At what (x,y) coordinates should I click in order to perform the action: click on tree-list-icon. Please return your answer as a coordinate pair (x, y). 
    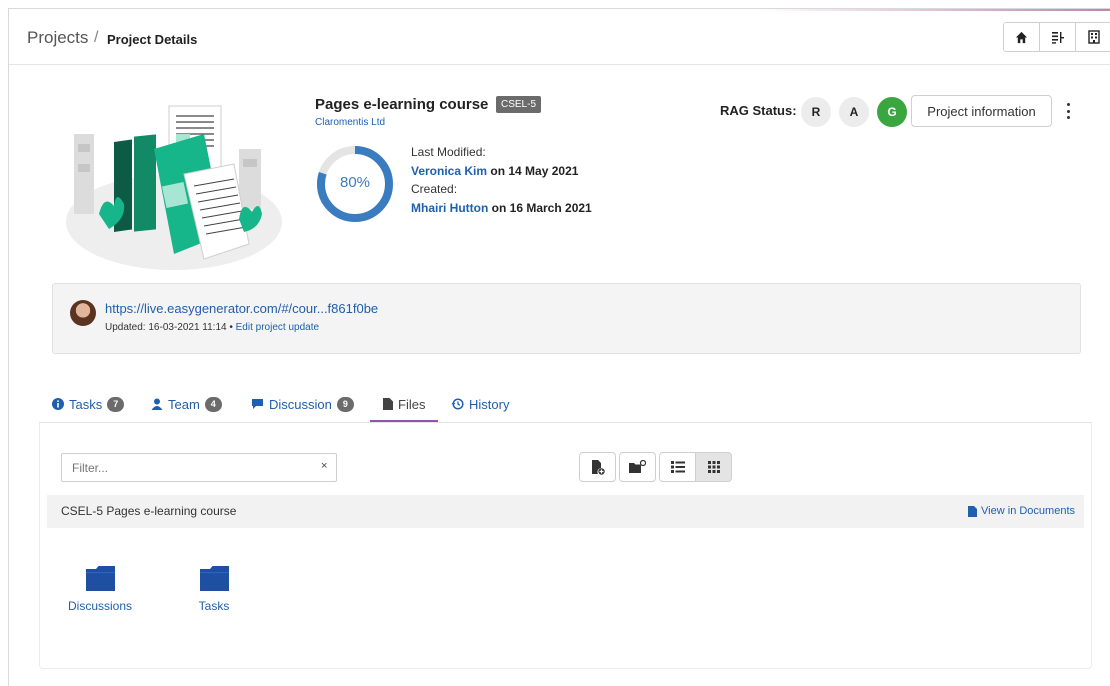
    Looking at the image, I should click on (1057, 37).